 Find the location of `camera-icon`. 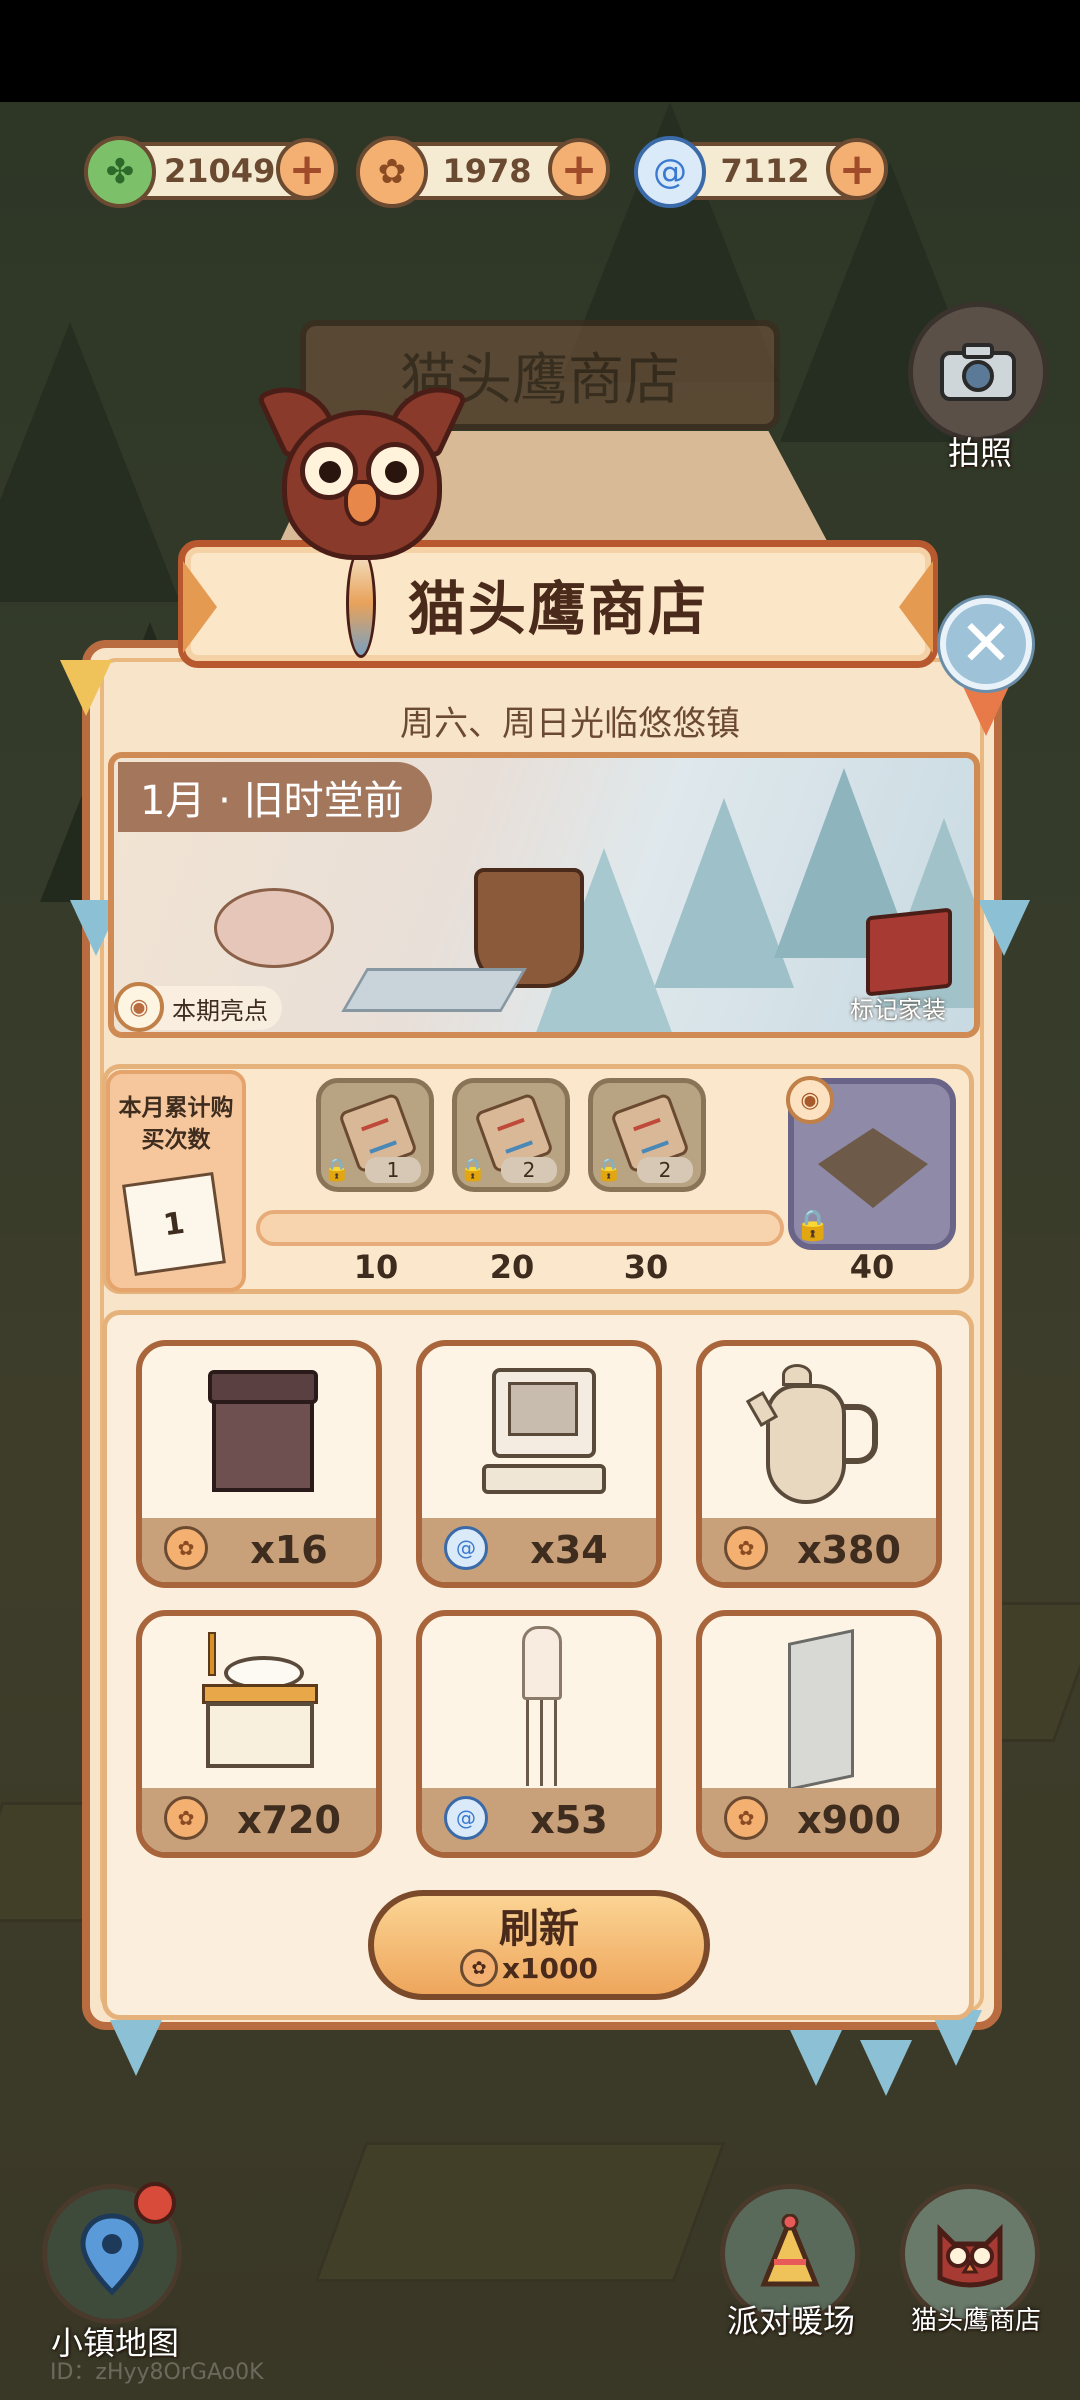

camera-icon is located at coordinates (978, 372).